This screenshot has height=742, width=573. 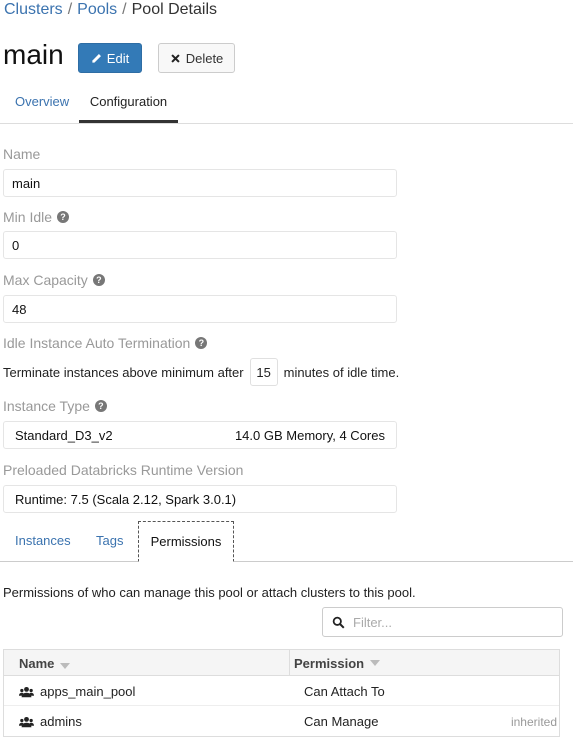 I want to click on auto-termination-label-text: Idle Instance Auto Termination, so click(x=97, y=343).